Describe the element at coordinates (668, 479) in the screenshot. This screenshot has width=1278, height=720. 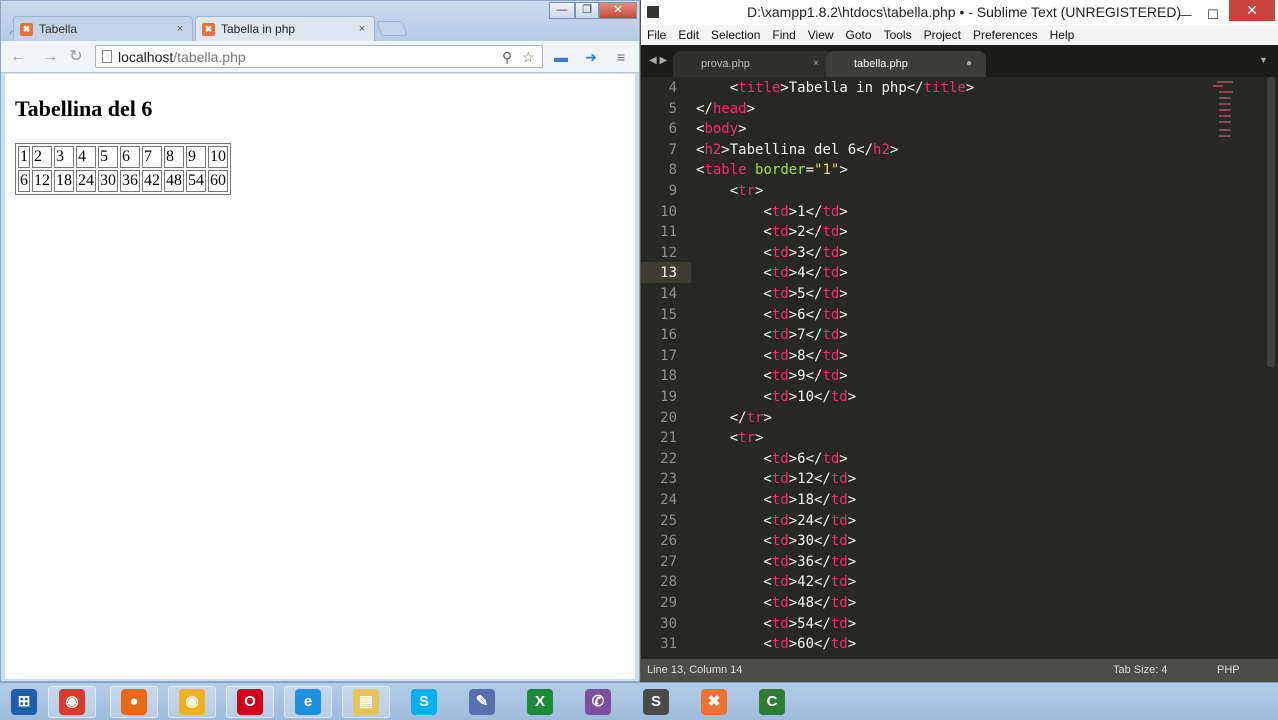
I see `line-number: 23` at that location.